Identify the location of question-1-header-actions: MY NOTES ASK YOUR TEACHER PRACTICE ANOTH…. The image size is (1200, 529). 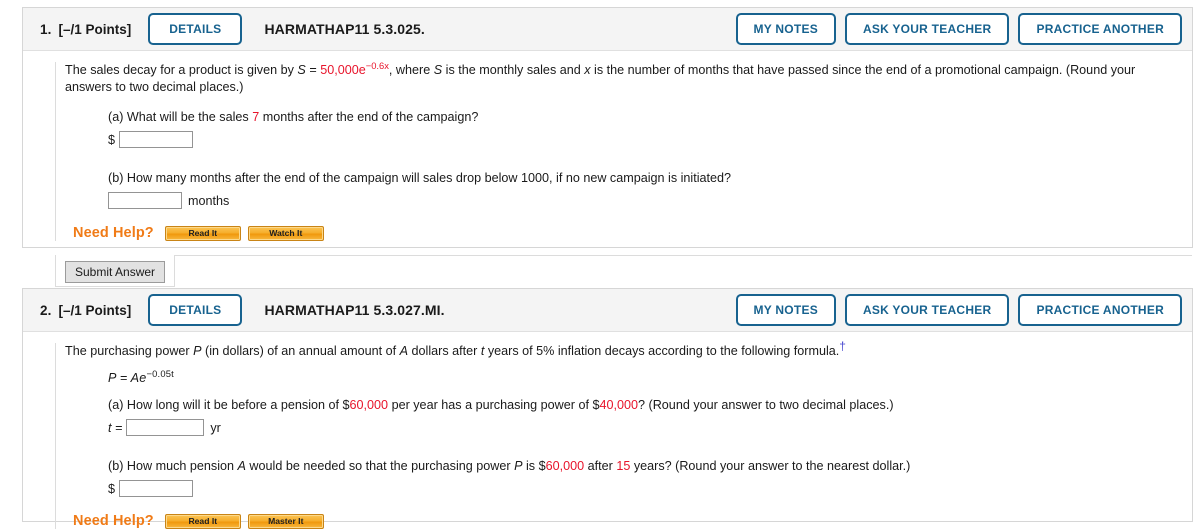
(958, 29).